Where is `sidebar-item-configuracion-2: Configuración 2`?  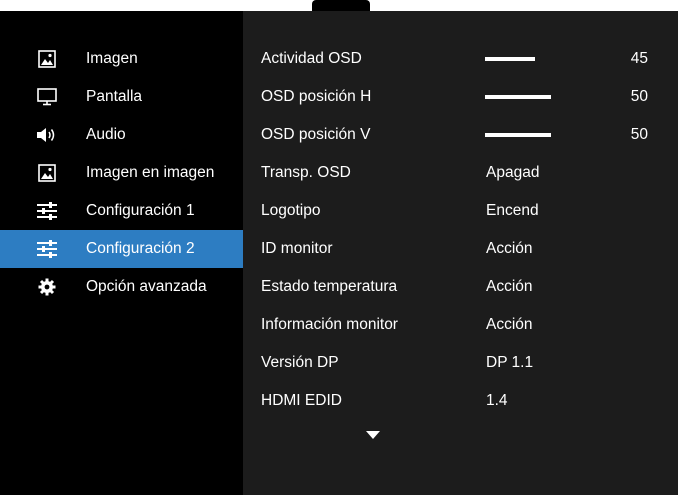
sidebar-item-configuracion-2: Configuración 2 is located at coordinates (121, 249).